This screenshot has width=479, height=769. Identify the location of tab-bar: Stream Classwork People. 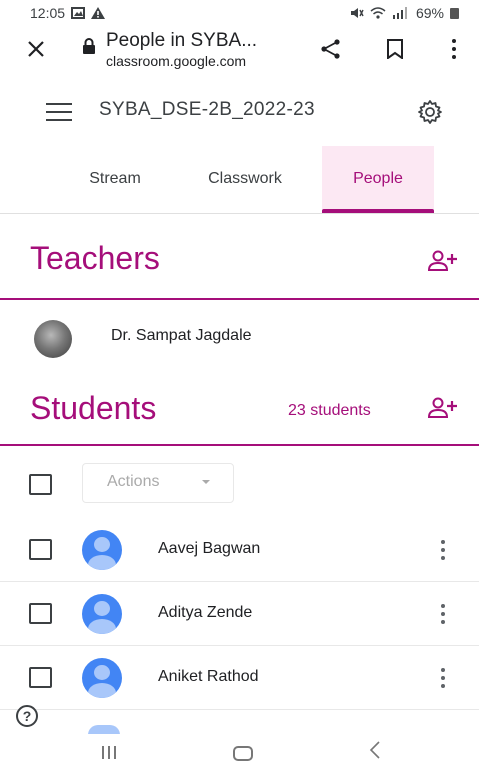
(239, 180).